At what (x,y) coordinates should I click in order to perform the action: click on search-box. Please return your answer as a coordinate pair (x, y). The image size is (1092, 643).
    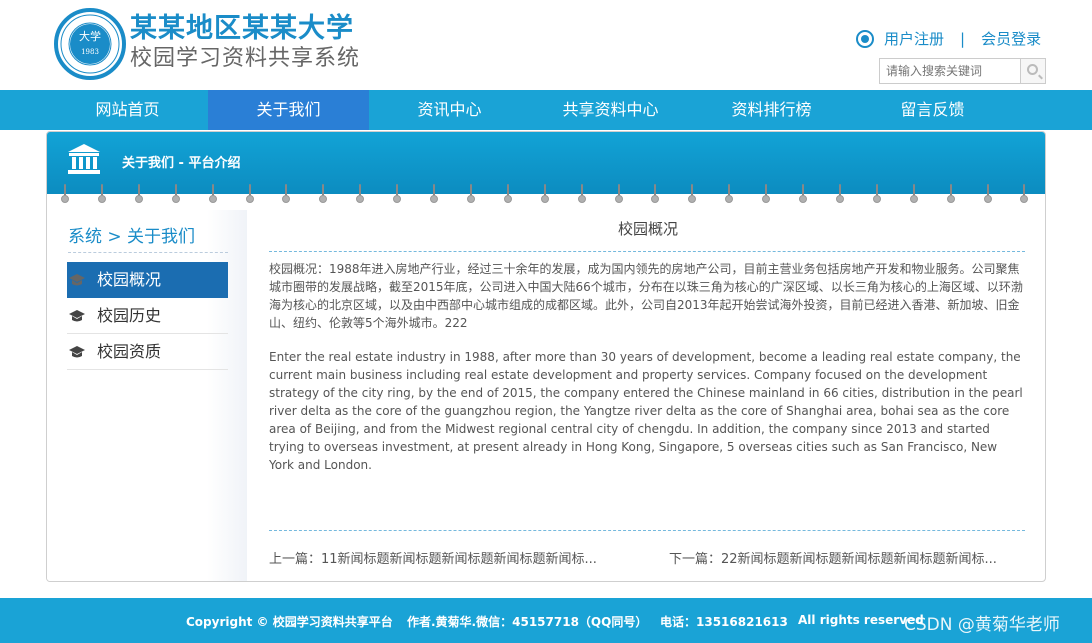
    Looking at the image, I should click on (962, 71).